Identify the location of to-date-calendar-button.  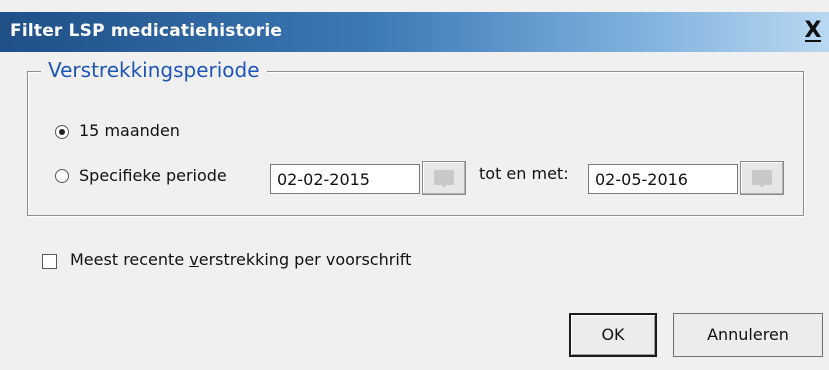
(762, 178).